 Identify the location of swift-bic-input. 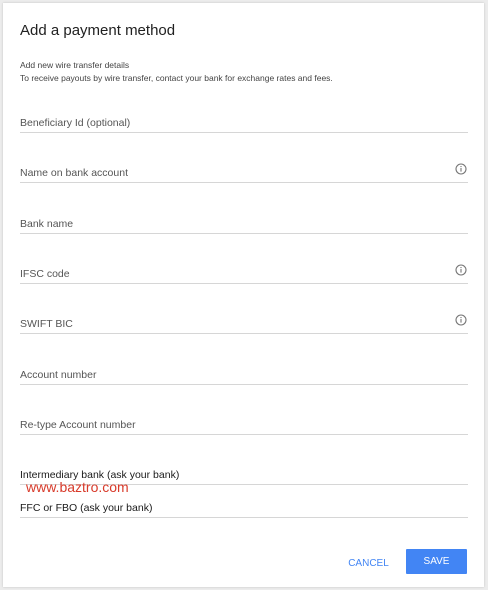
(231, 324).